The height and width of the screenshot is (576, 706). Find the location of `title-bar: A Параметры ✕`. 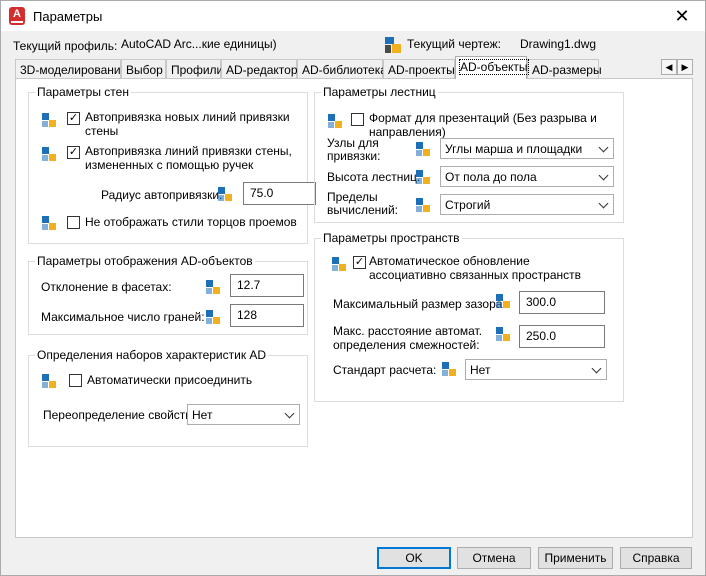

title-bar: A Параметры ✕ is located at coordinates (353, 16).